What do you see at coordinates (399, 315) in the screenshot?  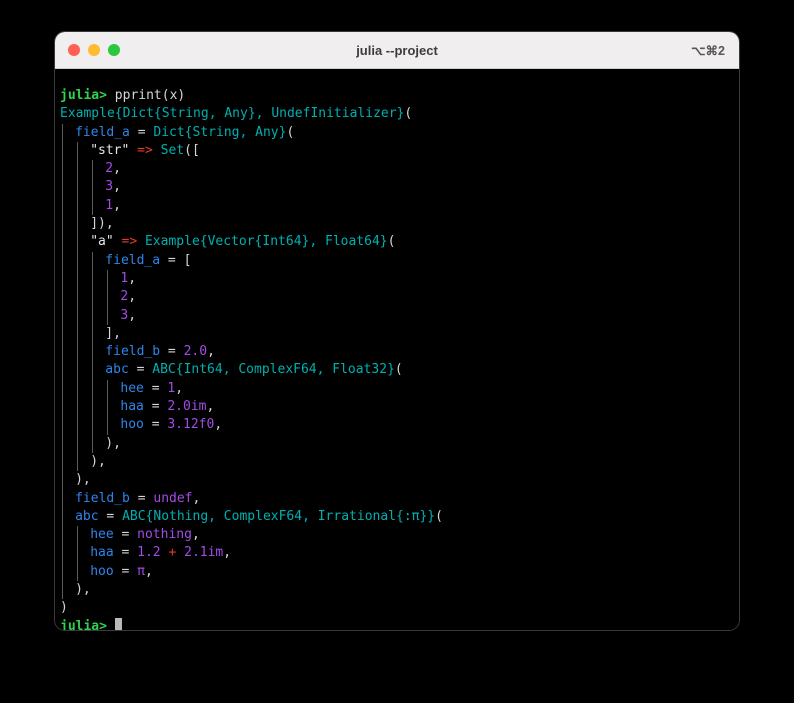 I see `terminal-line: 3,` at bounding box center [399, 315].